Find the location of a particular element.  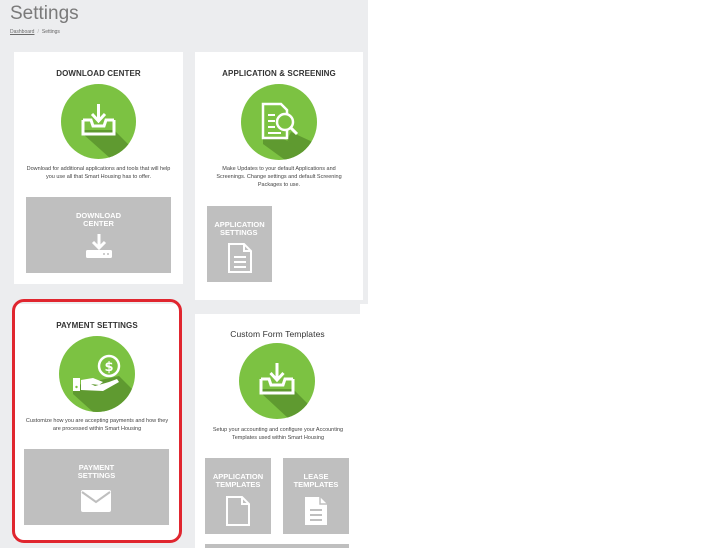

tile-label-line2: CENTER is located at coordinates (98, 223).